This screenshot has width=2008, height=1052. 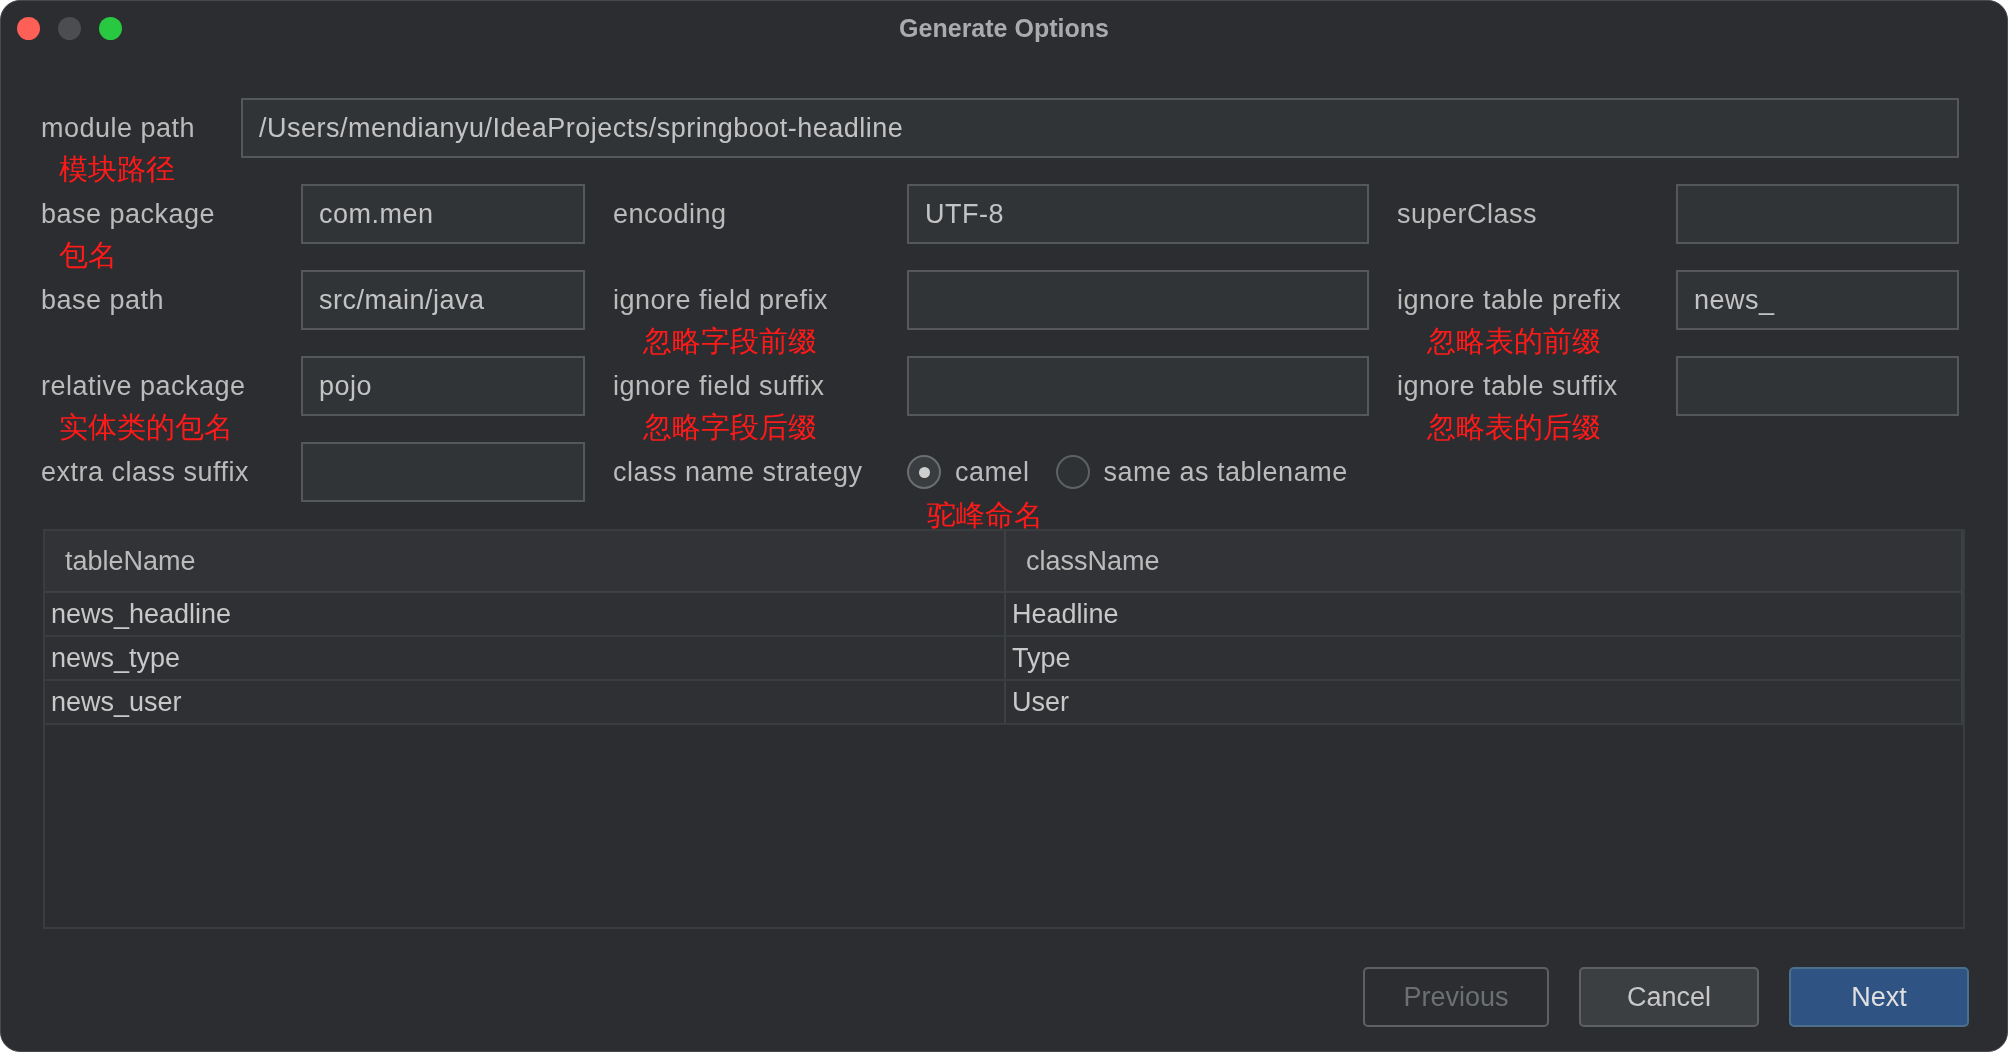 I want to click on annotation-text: 忽略字段后缀, so click(x=730, y=427).